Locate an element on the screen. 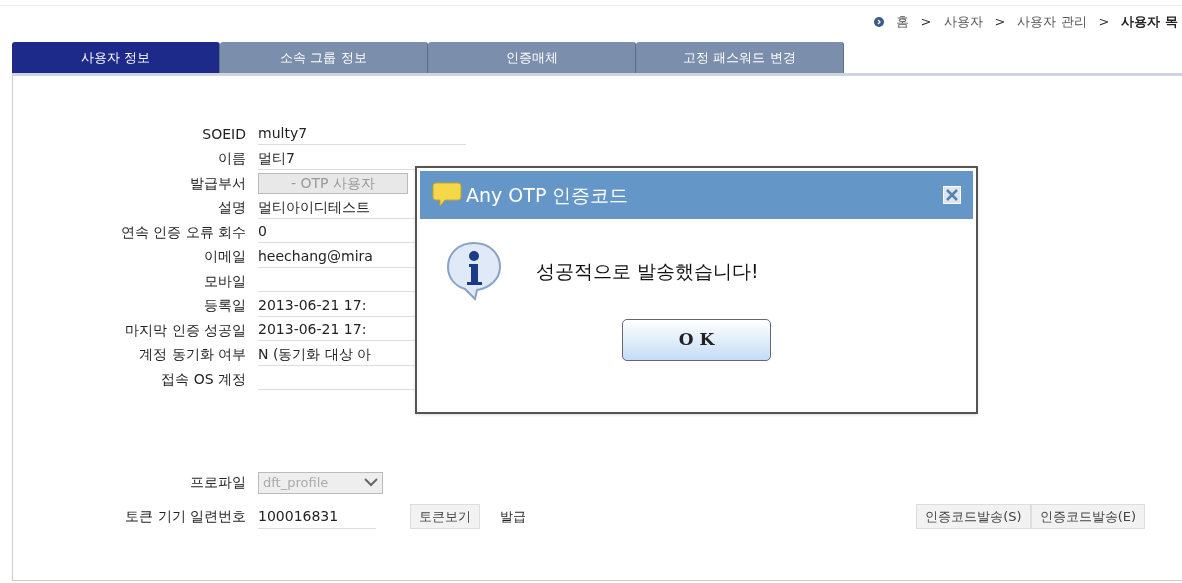 Image resolution: width=1182 pixels, height=583 pixels. field-label: 프로파일 is located at coordinates (217, 482).